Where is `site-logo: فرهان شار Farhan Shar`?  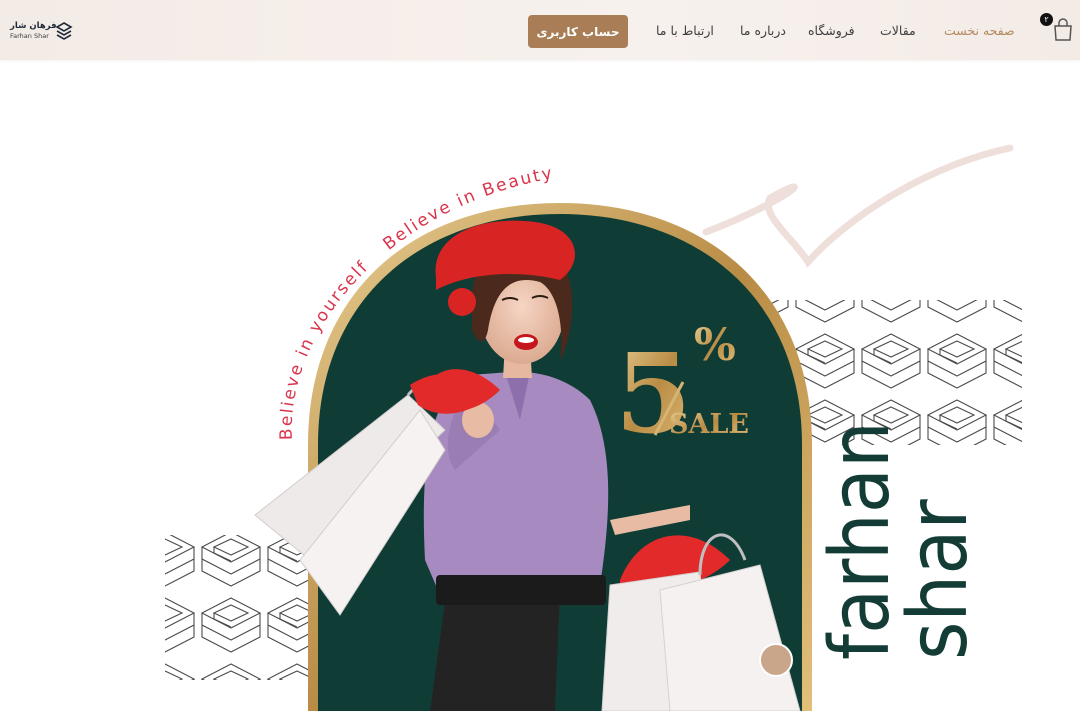
site-logo: فرهان شار Farhan Shar is located at coordinates (43, 32).